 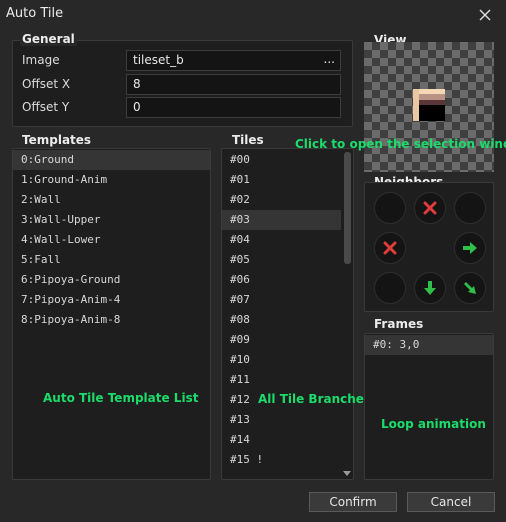 I want to click on arrow-right-icon, so click(x=470, y=248).